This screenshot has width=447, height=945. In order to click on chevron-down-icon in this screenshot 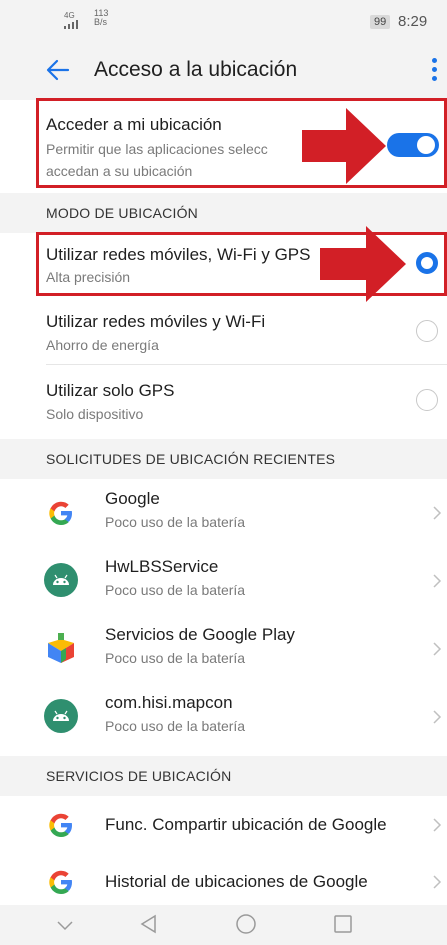, I will do `click(65, 925)`.